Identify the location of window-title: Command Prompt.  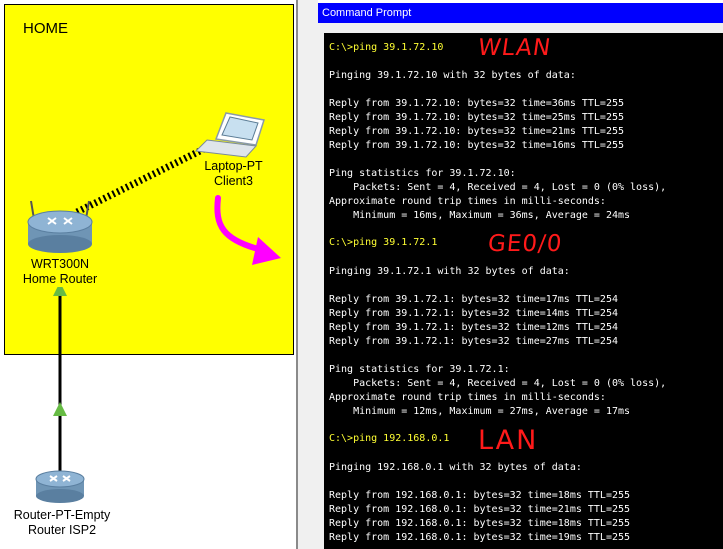
(520, 13).